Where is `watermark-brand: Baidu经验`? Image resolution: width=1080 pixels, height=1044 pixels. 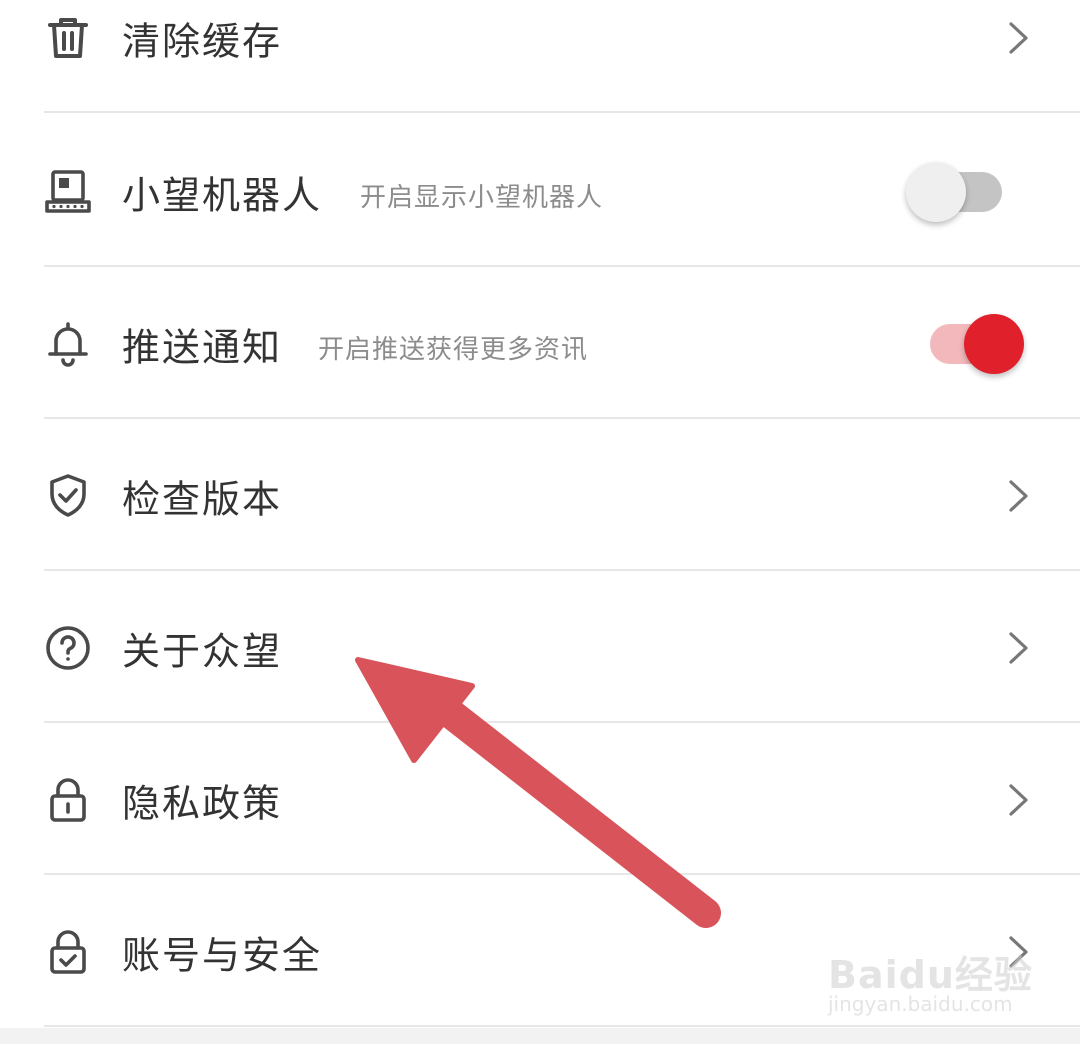 watermark-brand: Baidu经验 is located at coordinates (930, 975).